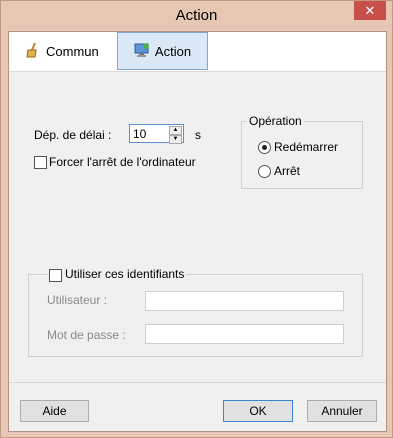 This screenshot has height=438, width=393. I want to click on radio-arret-label: Arrêt, so click(287, 171).